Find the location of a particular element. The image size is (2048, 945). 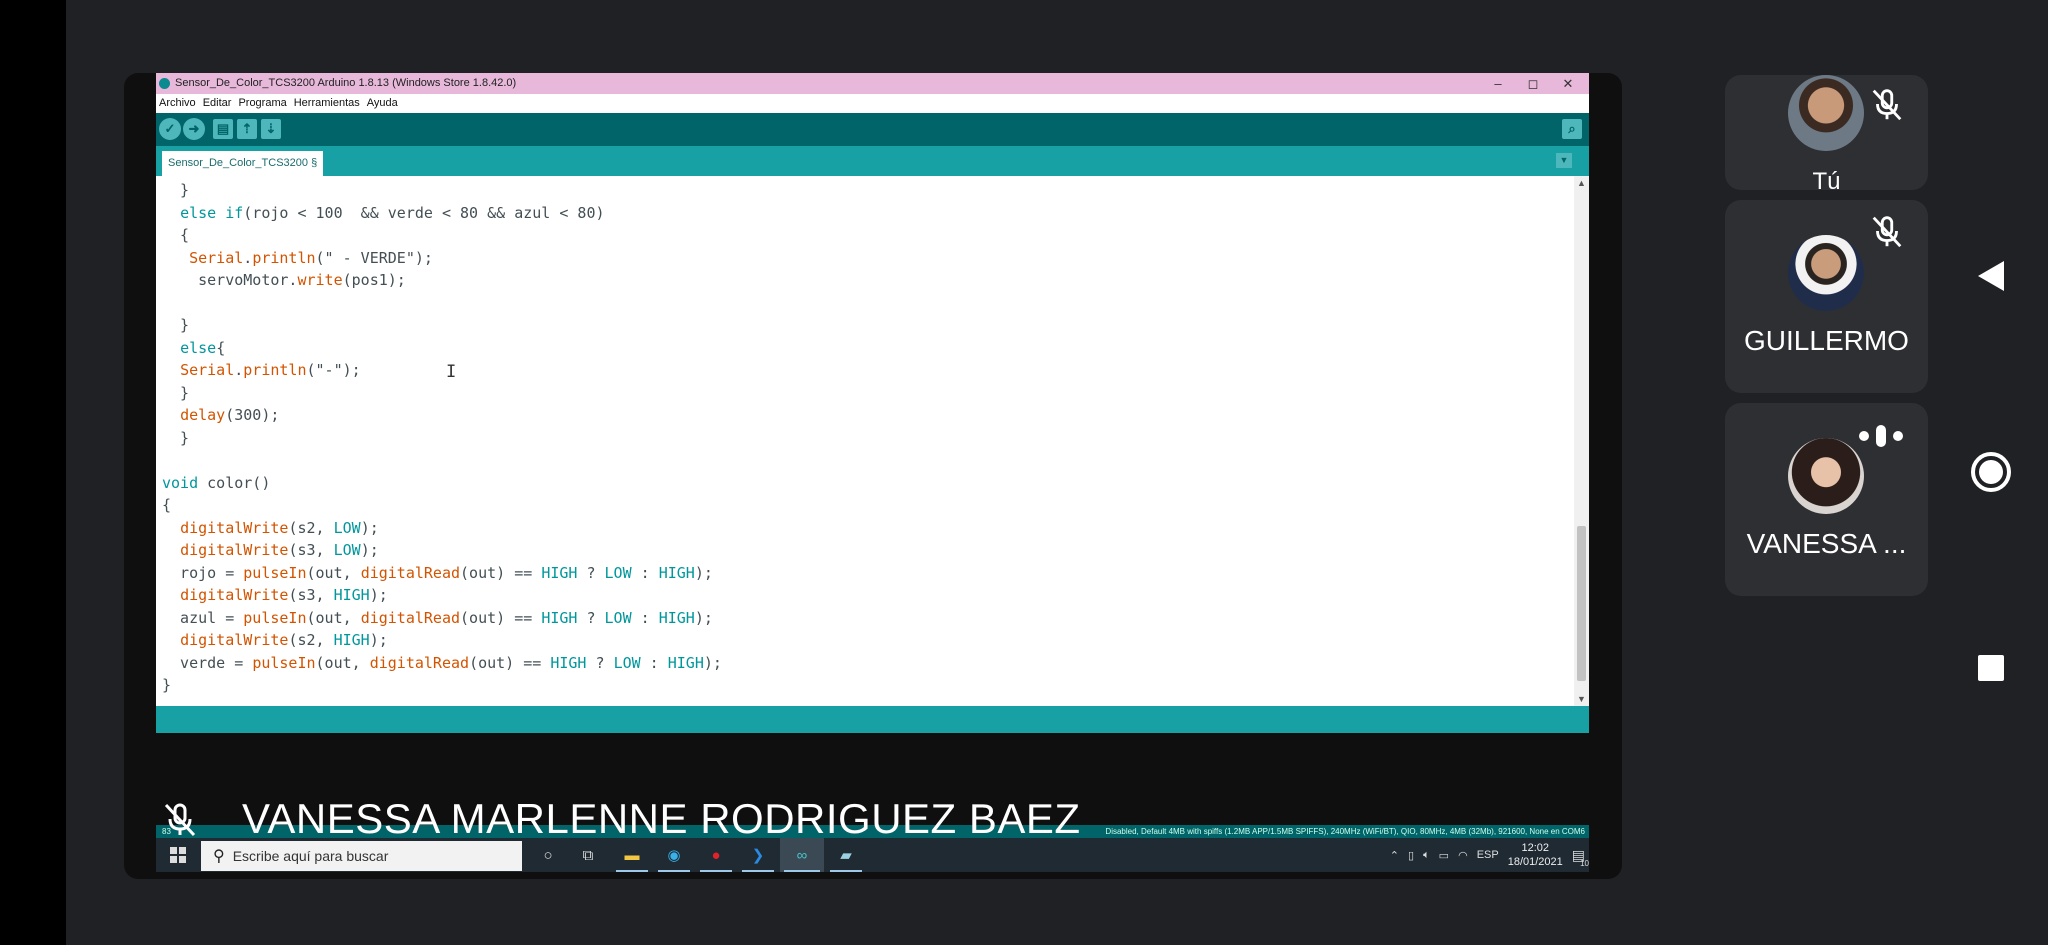

participant-name: Tú is located at coordinates (1826, 181).